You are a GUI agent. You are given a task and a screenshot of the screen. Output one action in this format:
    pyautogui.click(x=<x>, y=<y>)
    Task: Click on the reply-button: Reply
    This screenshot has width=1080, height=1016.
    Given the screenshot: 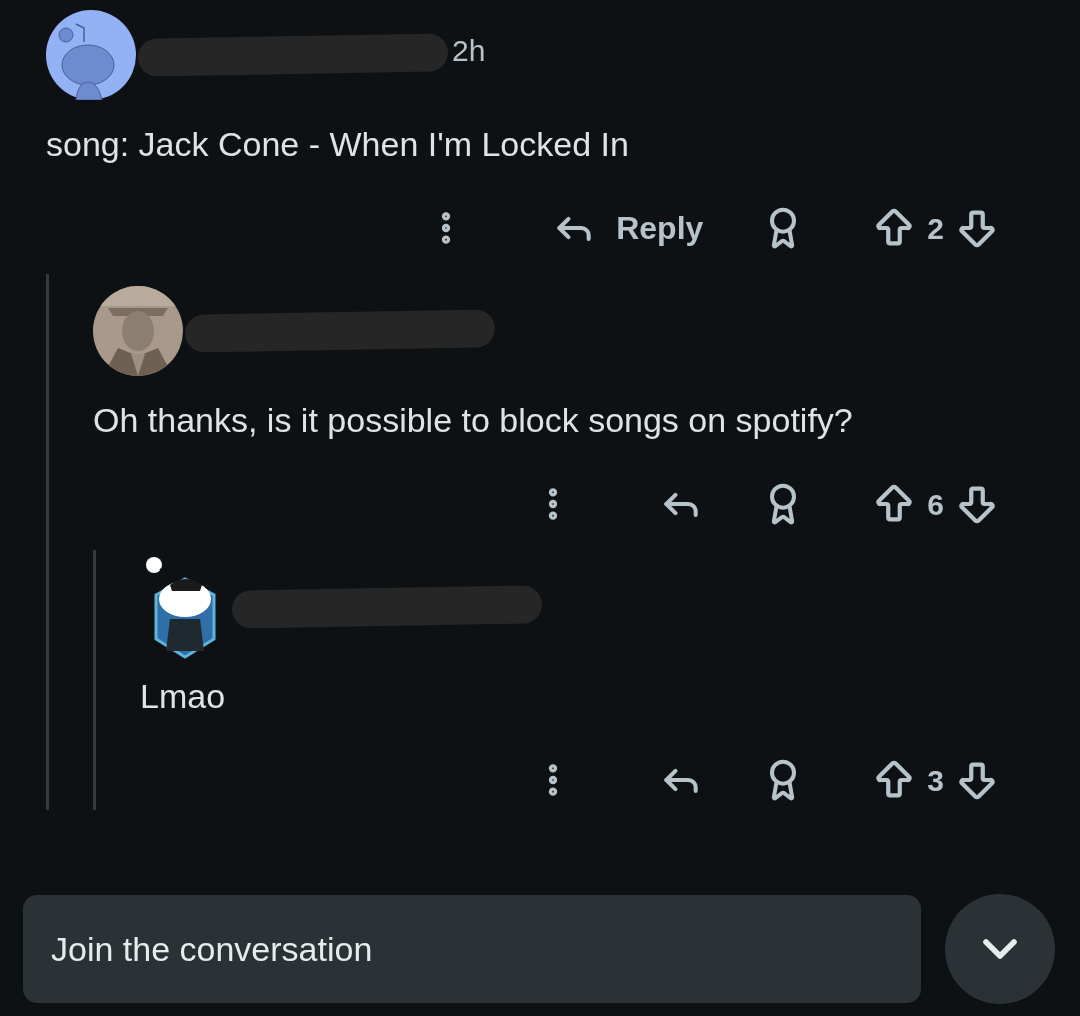 What is the action you would take?
    pyautogui.click(x=628, y=228)
    